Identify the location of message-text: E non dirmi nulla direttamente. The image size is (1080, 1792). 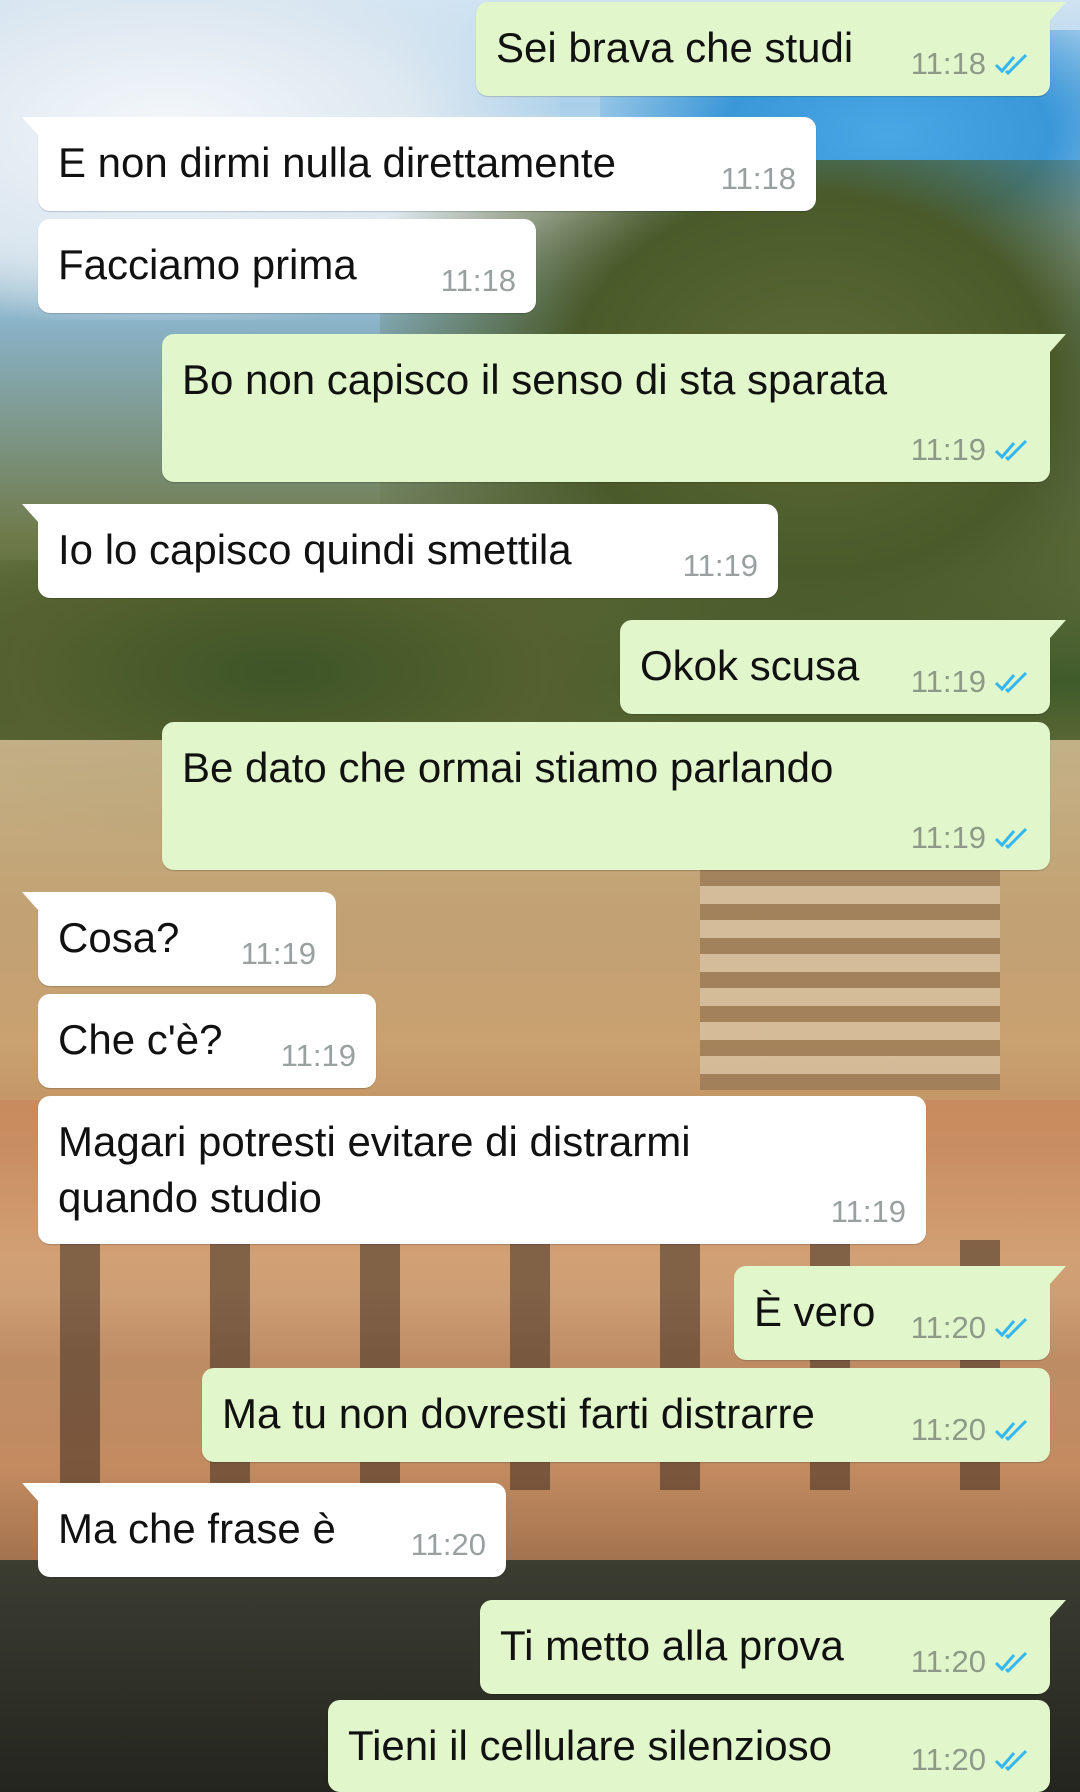
(337, 162).